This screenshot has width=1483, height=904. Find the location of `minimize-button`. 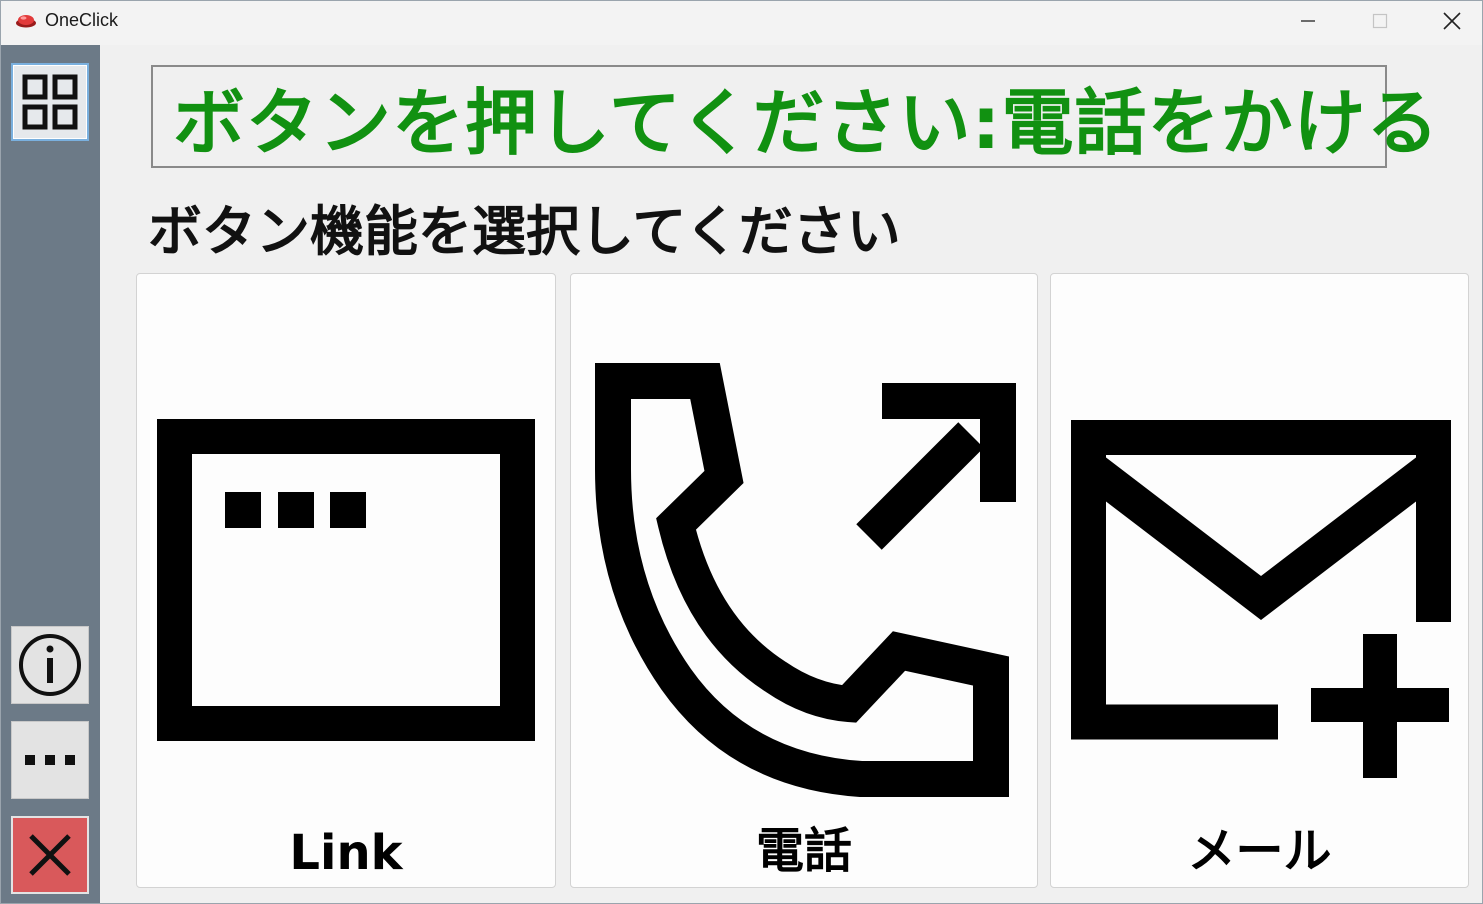

minimize-button is located at coordinates (1308, 21).